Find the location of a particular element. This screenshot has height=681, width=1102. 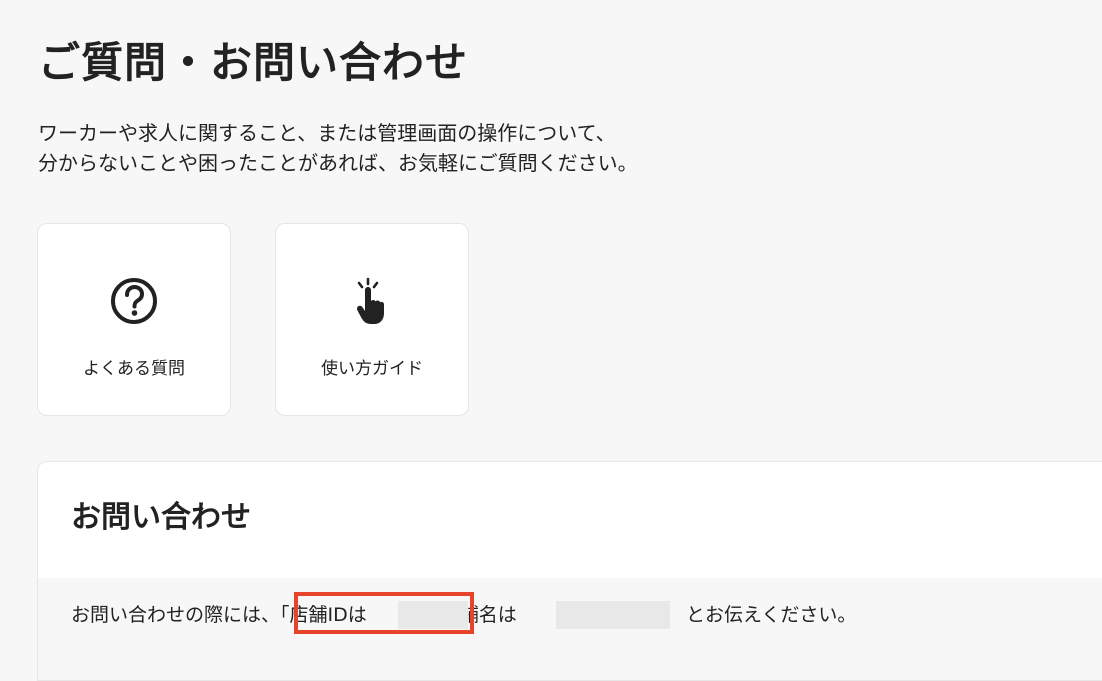

faq-card-label: よくある質問 is located at coordinates (134, 369).